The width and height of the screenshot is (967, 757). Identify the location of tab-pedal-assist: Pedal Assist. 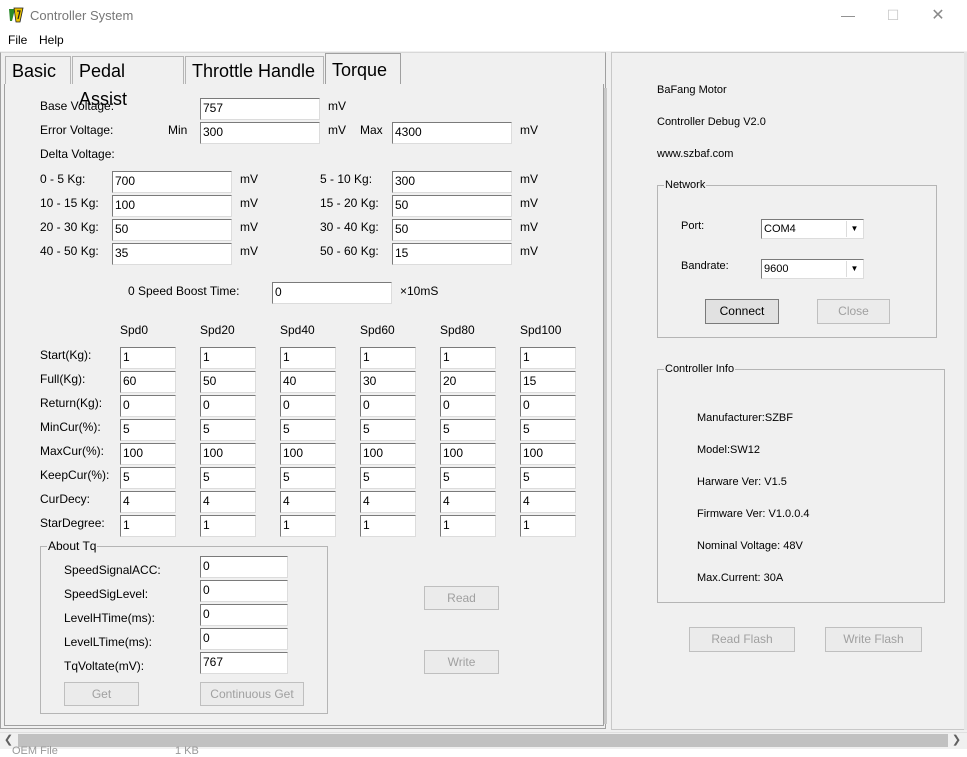
(128, 82).